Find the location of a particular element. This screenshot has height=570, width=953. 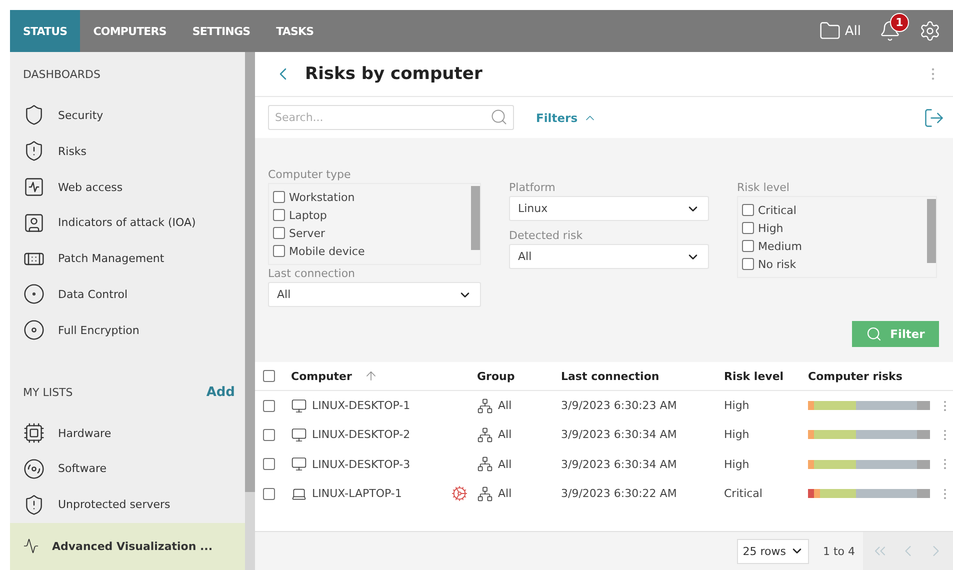

nav-tab: COMPUTERS is located at coordinates (130, 31).